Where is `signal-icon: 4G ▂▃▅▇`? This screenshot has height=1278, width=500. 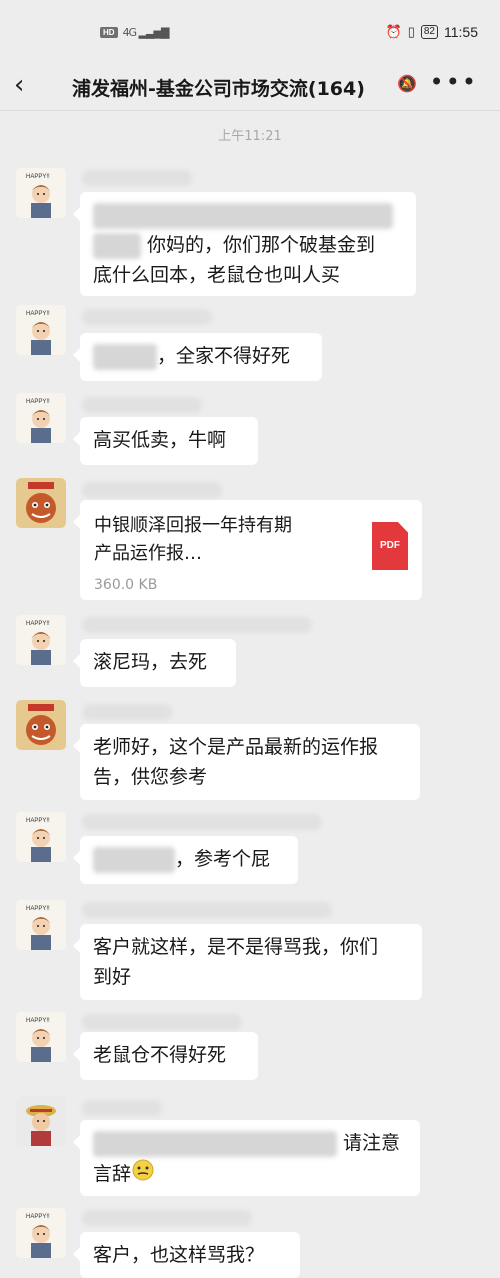
signal-icon: 4G ▂▃▅▇ is located at coordinates (146, 32).